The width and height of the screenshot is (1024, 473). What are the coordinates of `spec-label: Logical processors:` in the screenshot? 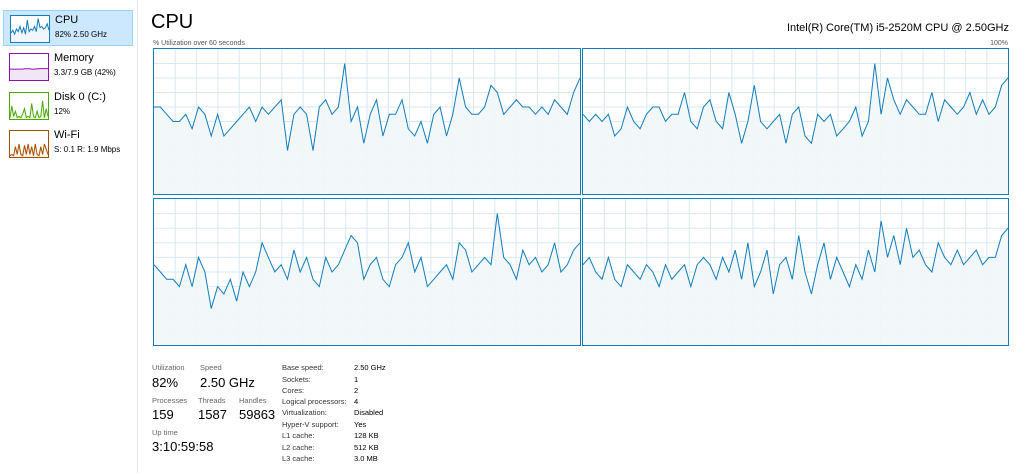 It's located at (314, 401).